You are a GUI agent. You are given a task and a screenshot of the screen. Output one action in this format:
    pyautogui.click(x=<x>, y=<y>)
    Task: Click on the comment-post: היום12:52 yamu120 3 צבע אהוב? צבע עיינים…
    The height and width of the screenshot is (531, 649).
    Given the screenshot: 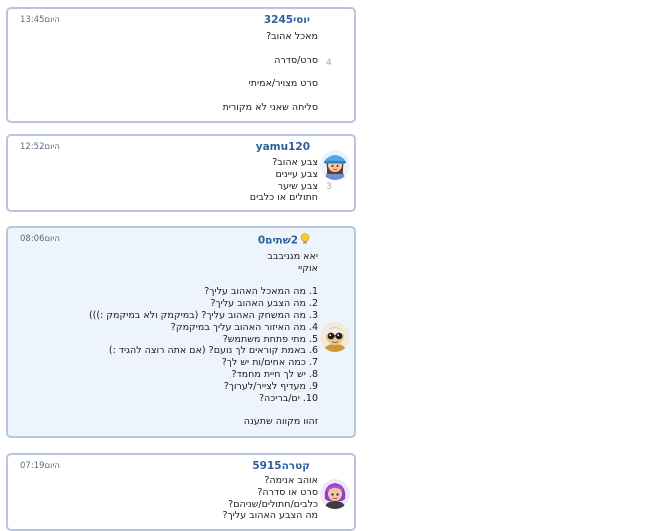 What is the action you would take?
    pyautogui.click(x=181, y=173)
    